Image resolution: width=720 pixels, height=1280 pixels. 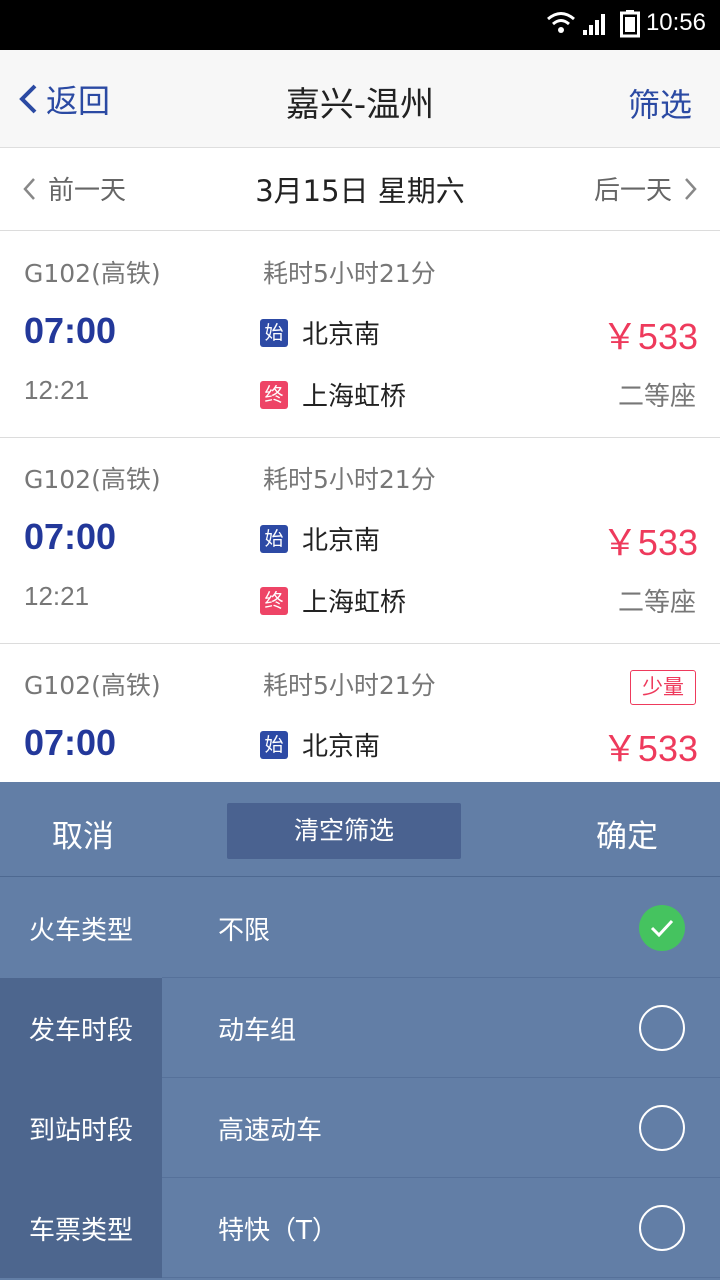 I want to click on filter-button: 筛选, so click(x=660, y=103).